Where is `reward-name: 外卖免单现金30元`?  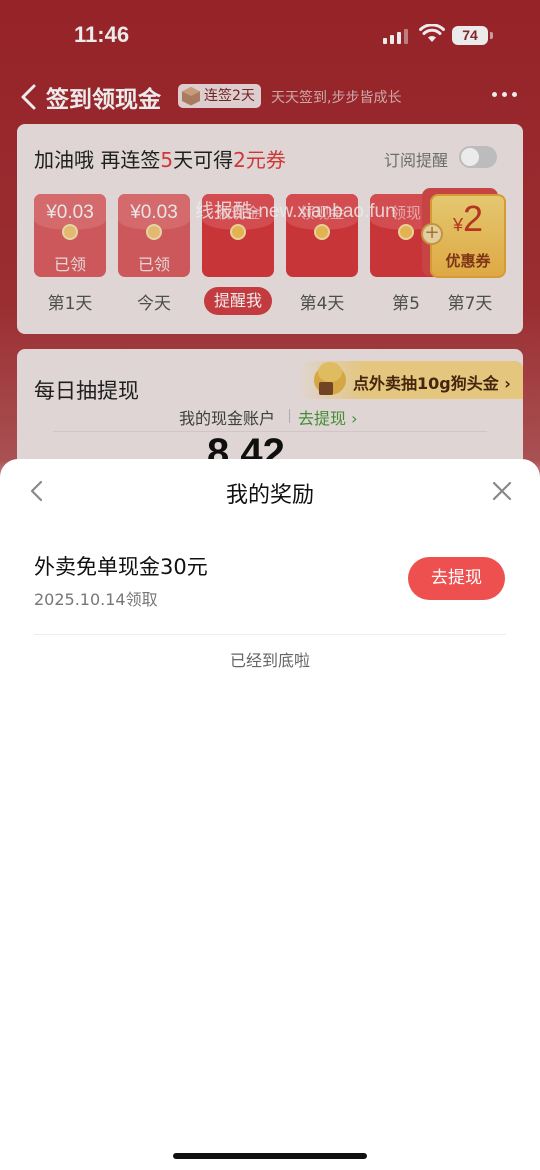 reward-name: 外卖免单现金30元 is located at coordinates (121, 567).